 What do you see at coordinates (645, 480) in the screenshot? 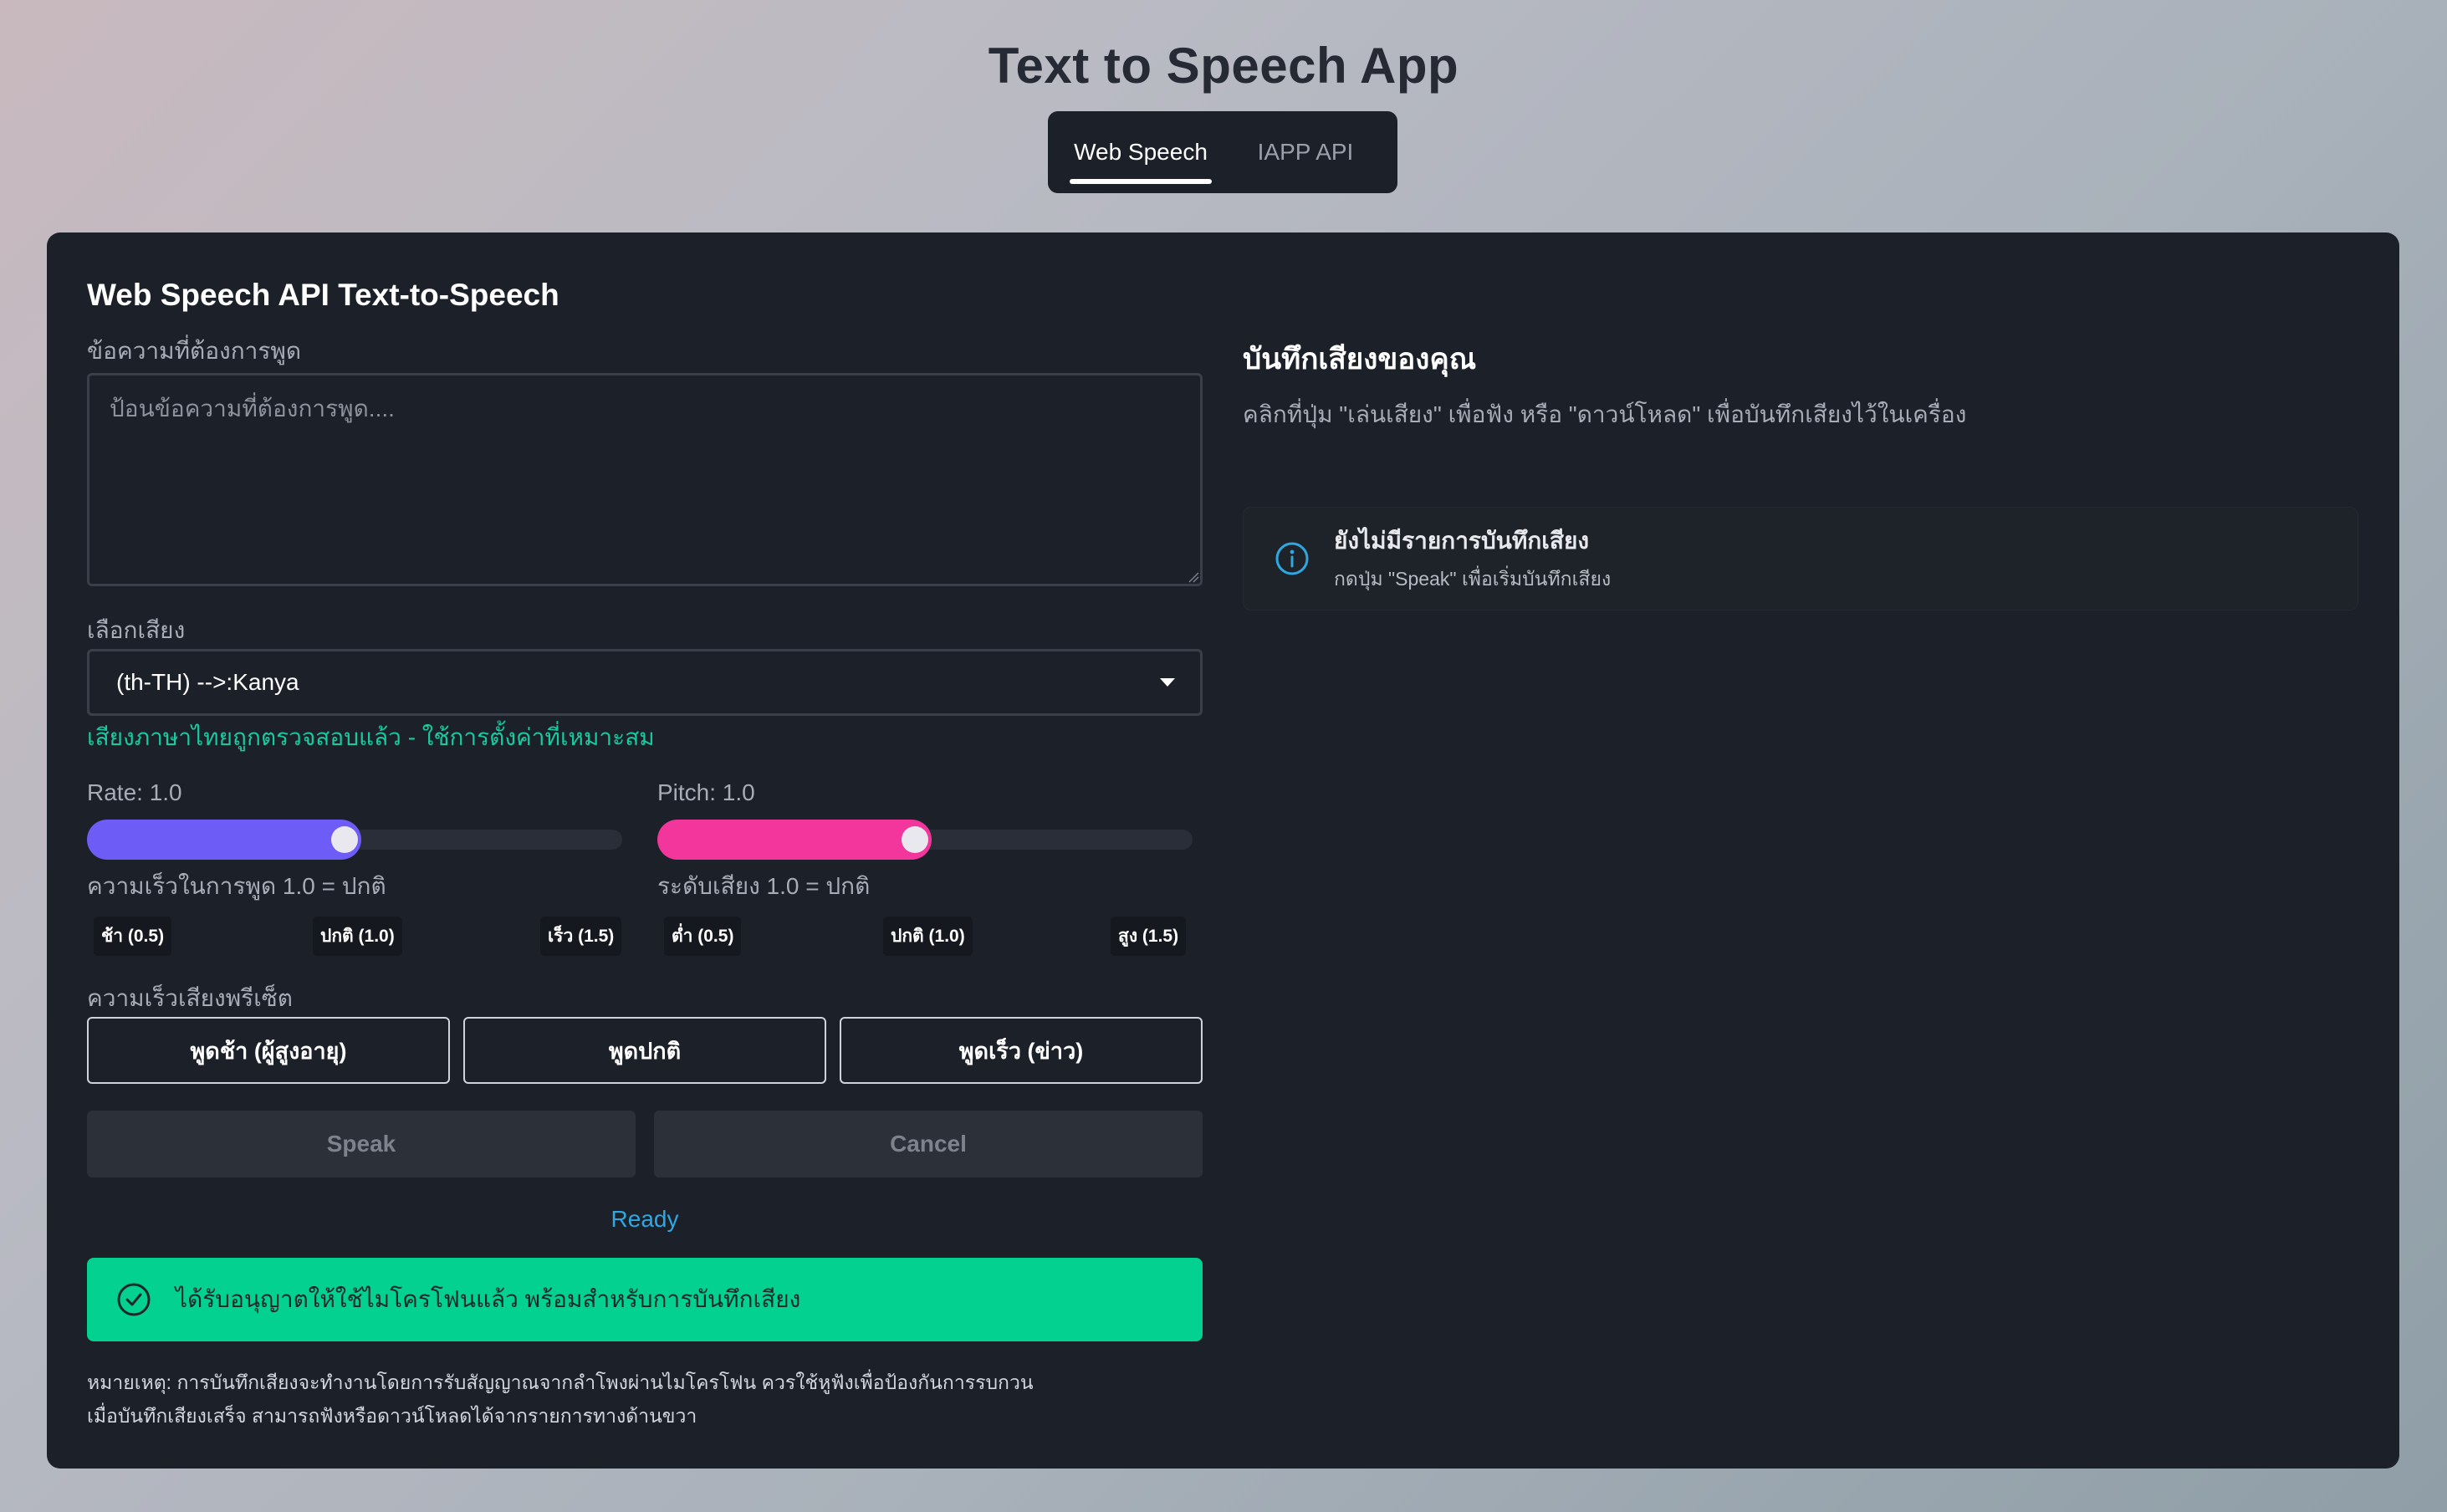
I see `speech-text-input` at bounding box center [645, 480].